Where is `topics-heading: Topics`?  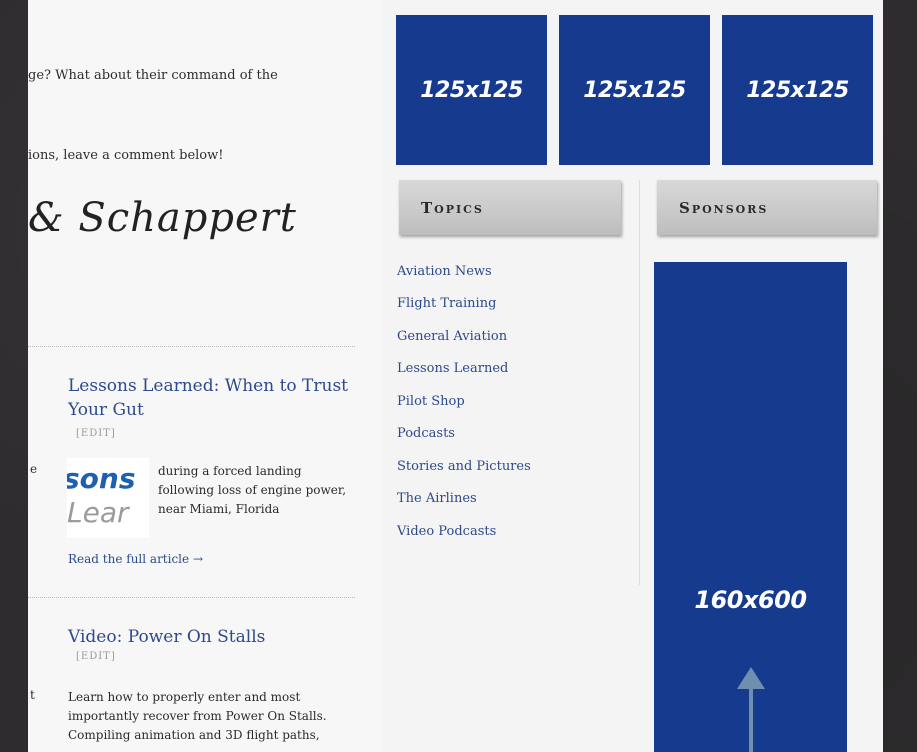 topics-heading: Topics is located at coordinates (510, 207).